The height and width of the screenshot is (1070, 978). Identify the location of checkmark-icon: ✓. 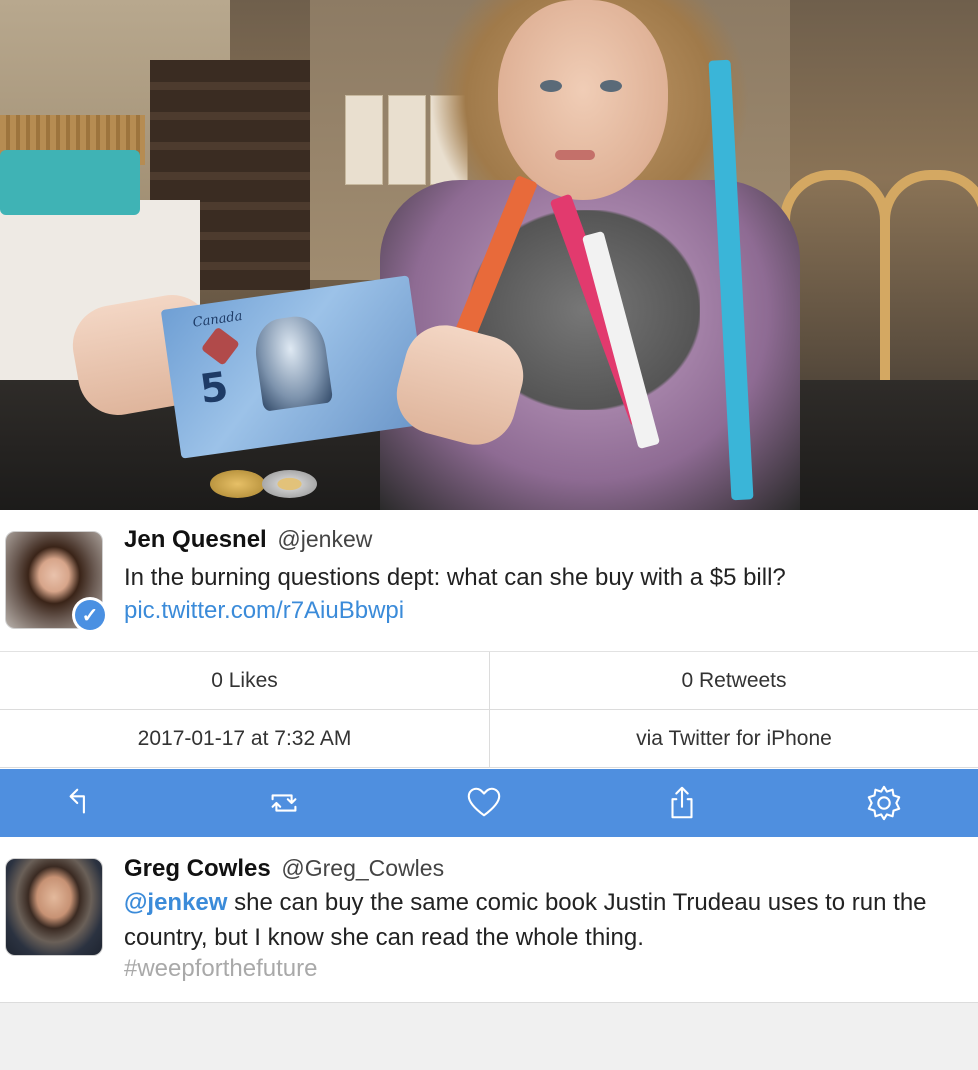
(90, 615).